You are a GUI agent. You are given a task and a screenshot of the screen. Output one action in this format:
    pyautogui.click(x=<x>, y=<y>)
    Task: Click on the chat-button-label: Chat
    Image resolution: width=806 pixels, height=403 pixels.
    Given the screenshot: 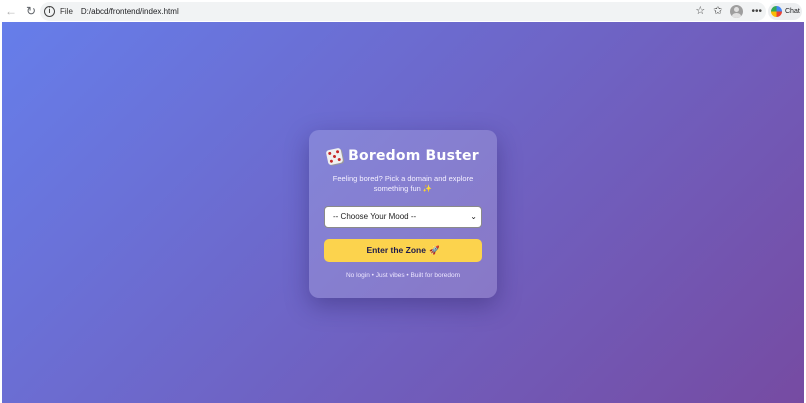 What is the action you would take?
    pyautogui.click(x=792, y=11)
    